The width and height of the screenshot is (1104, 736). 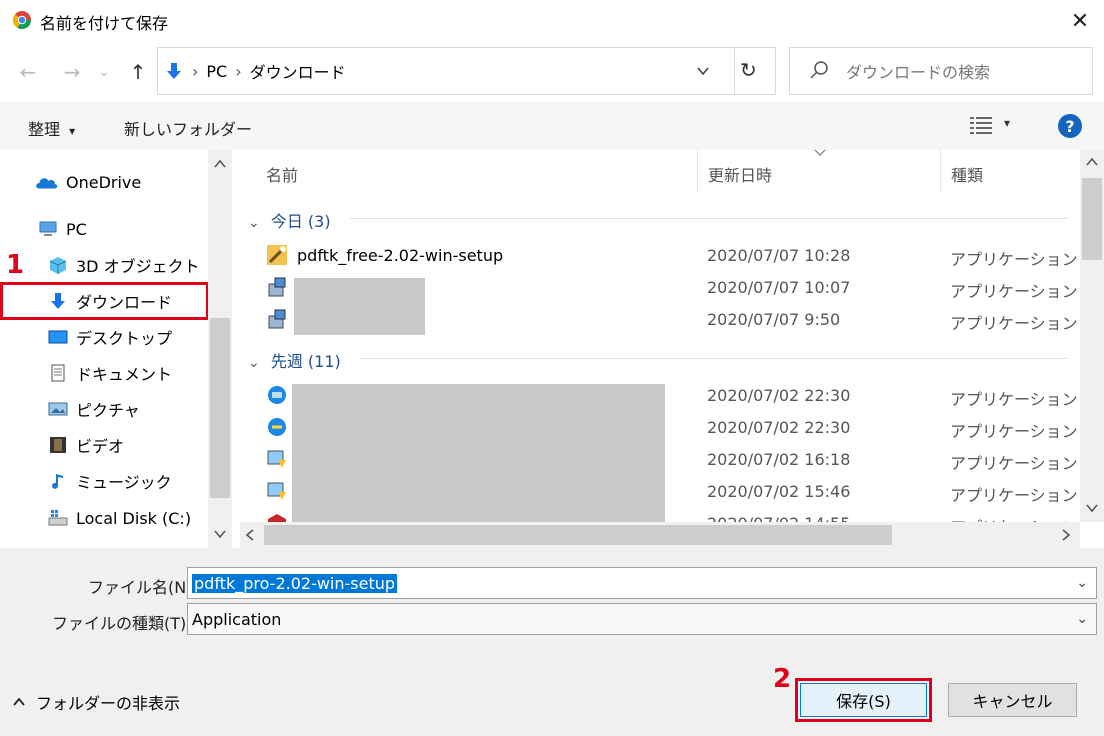 I want to click on hide-folders-label: フォルダーの非表示, so click(x=108, y=703).